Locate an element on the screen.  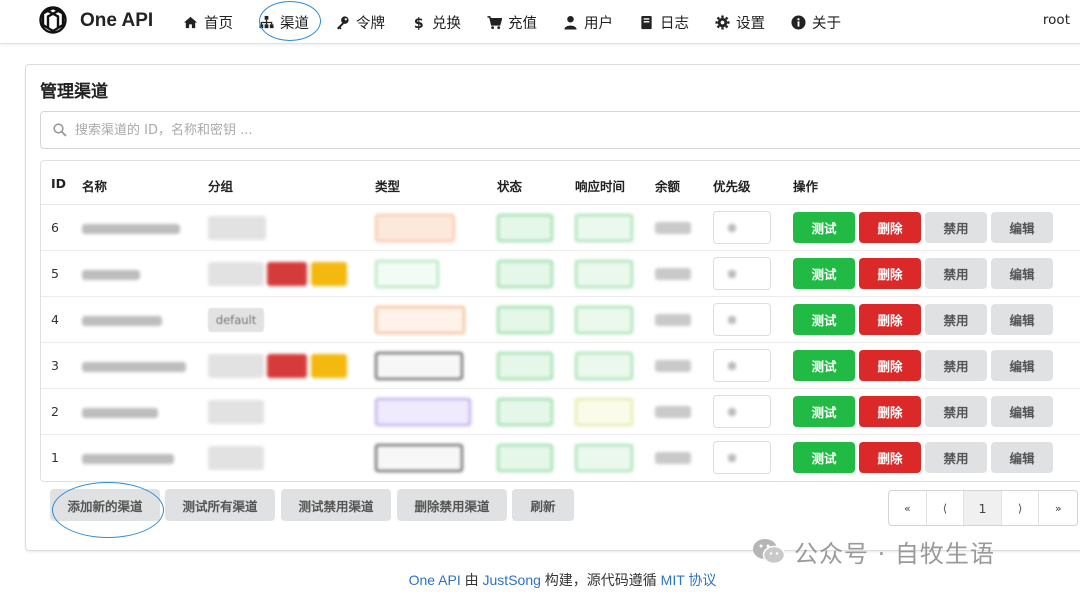
gear-icon is located at coordinates (722, 22).